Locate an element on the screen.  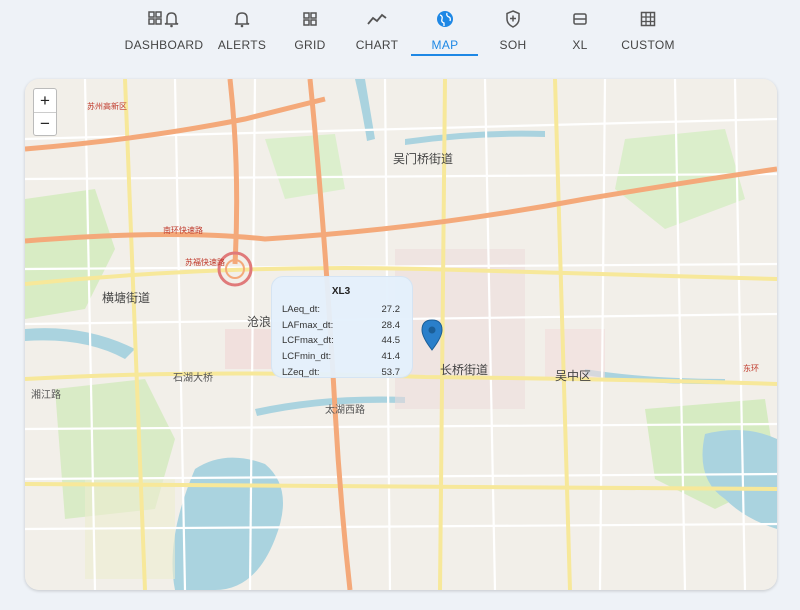
device-icon is located at coordinates (580, 19).